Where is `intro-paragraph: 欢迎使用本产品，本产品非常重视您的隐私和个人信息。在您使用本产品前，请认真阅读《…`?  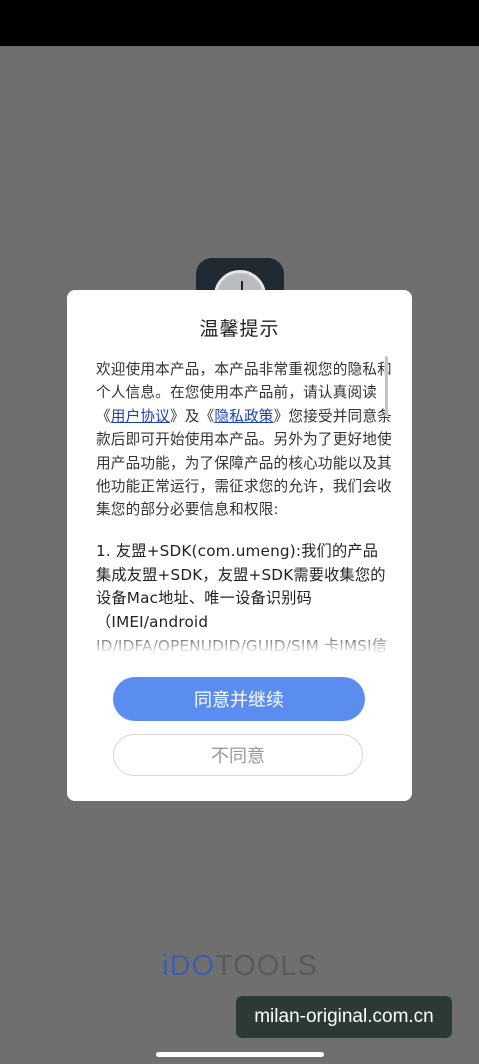
intro-paragraph: 欢迎使用本产品，本产品非常重视您的隐私和个人信息。在您使用本产品前，请认真阅读《… is located at coordinates (244, 440).